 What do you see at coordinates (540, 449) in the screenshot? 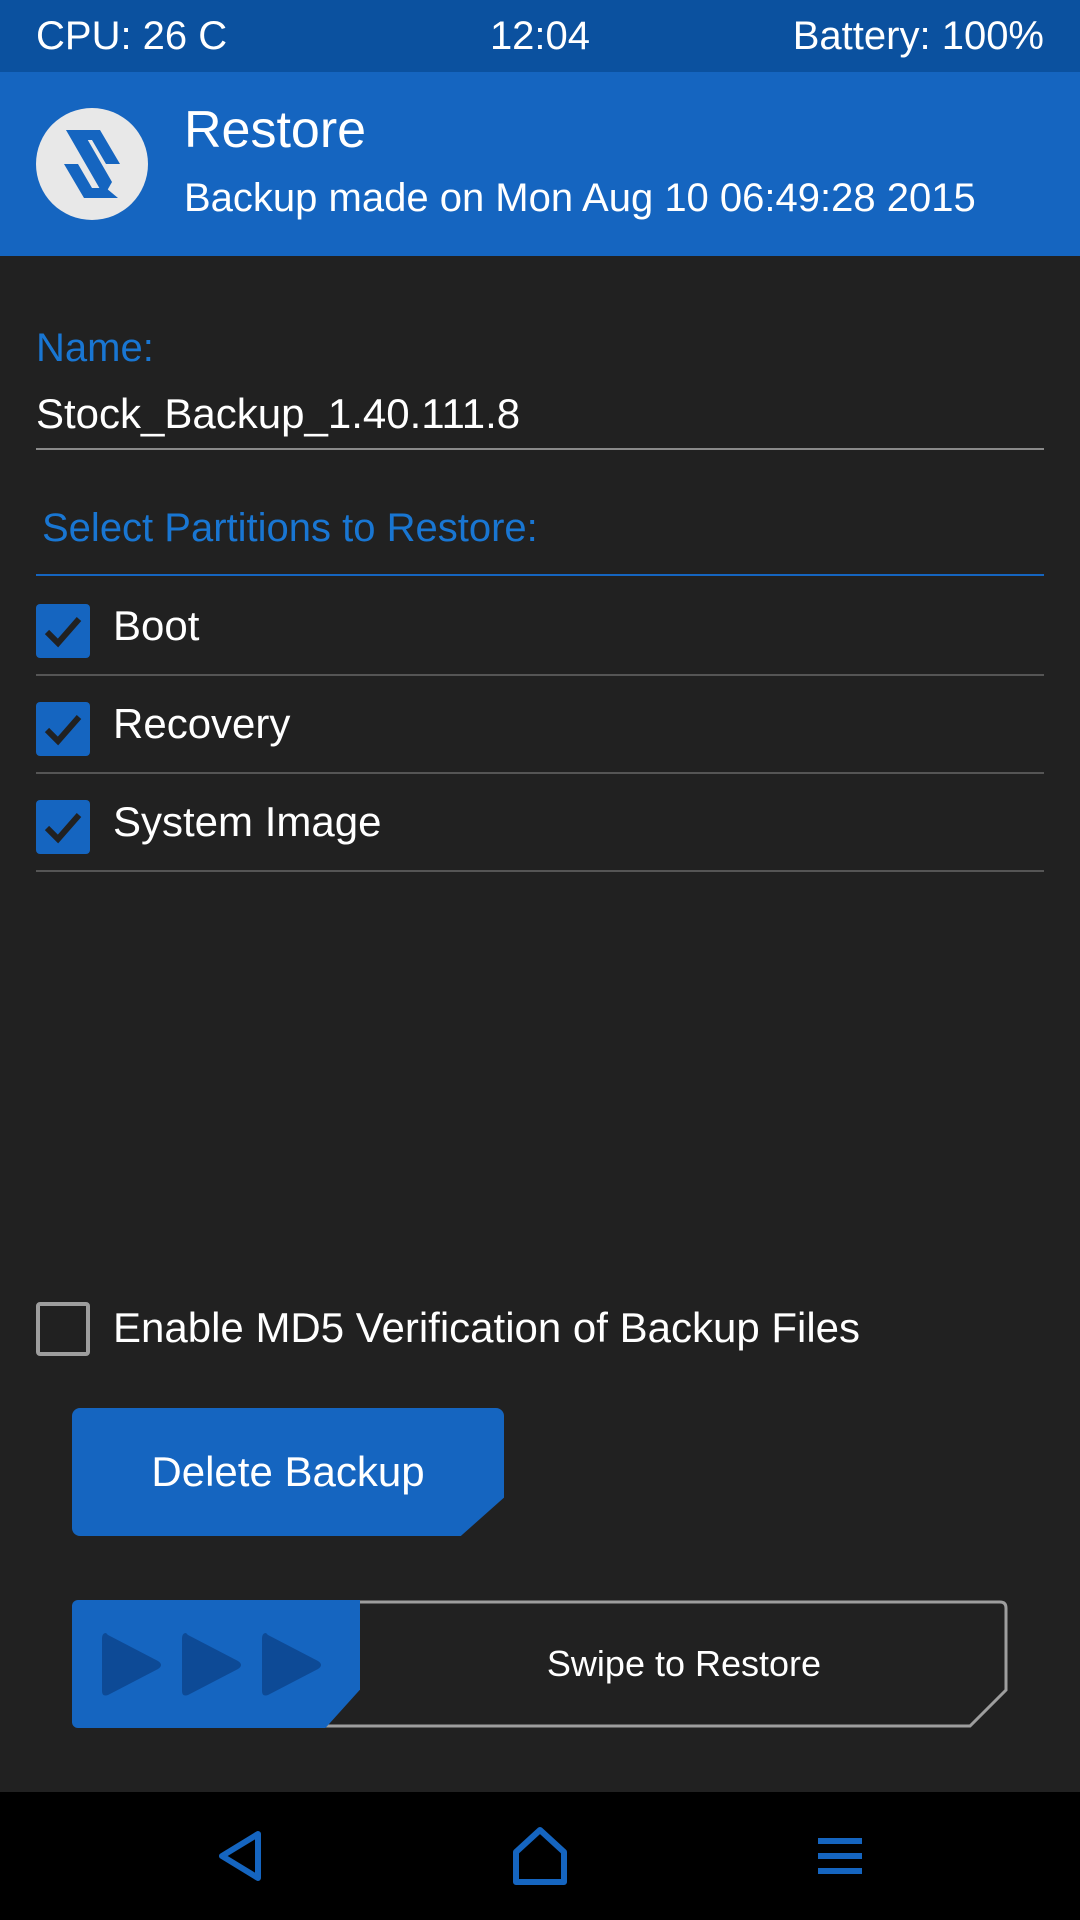
I see `name-divider` at bounding box center [540, 449].